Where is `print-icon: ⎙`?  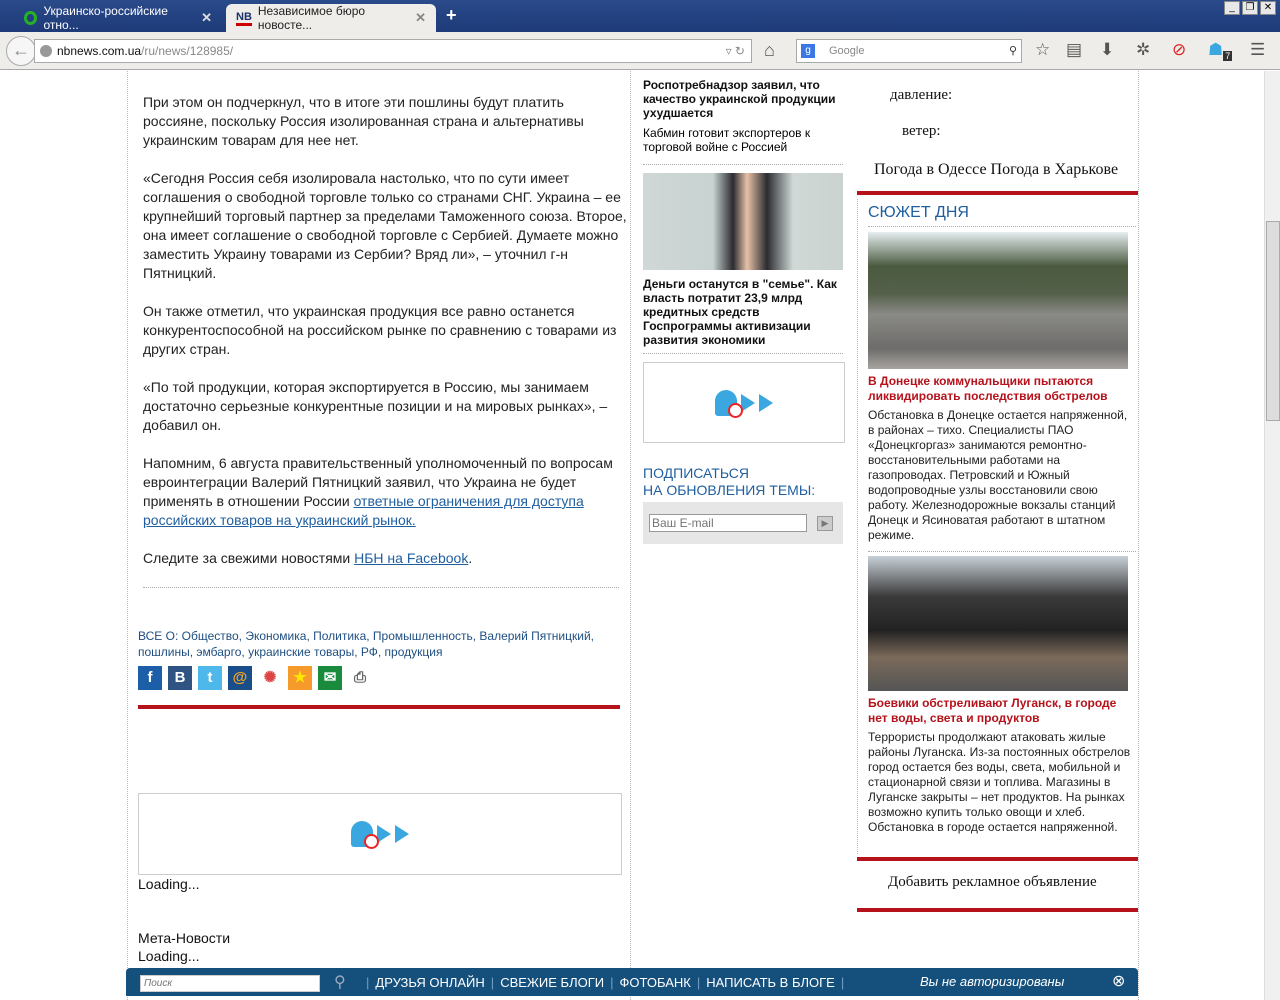
print-icon: ⎙ is located at coordinates (360, 678).